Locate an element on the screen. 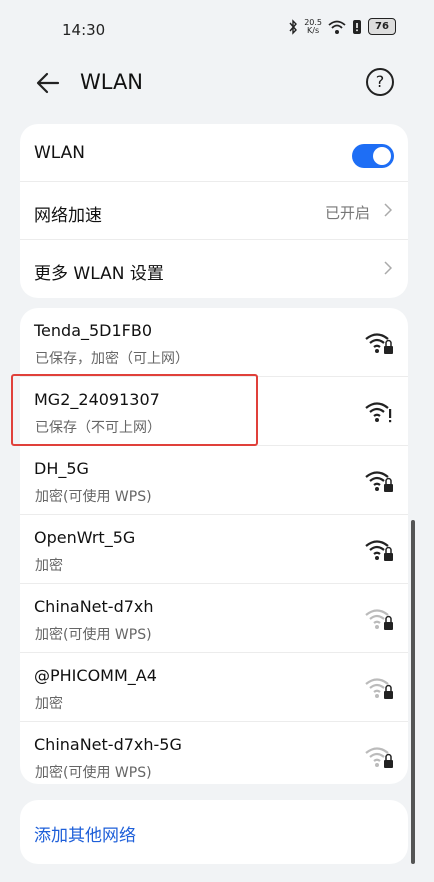 This screenshot has width=434, height=882. bluetooth-icon is located at coordinates (293, 26).